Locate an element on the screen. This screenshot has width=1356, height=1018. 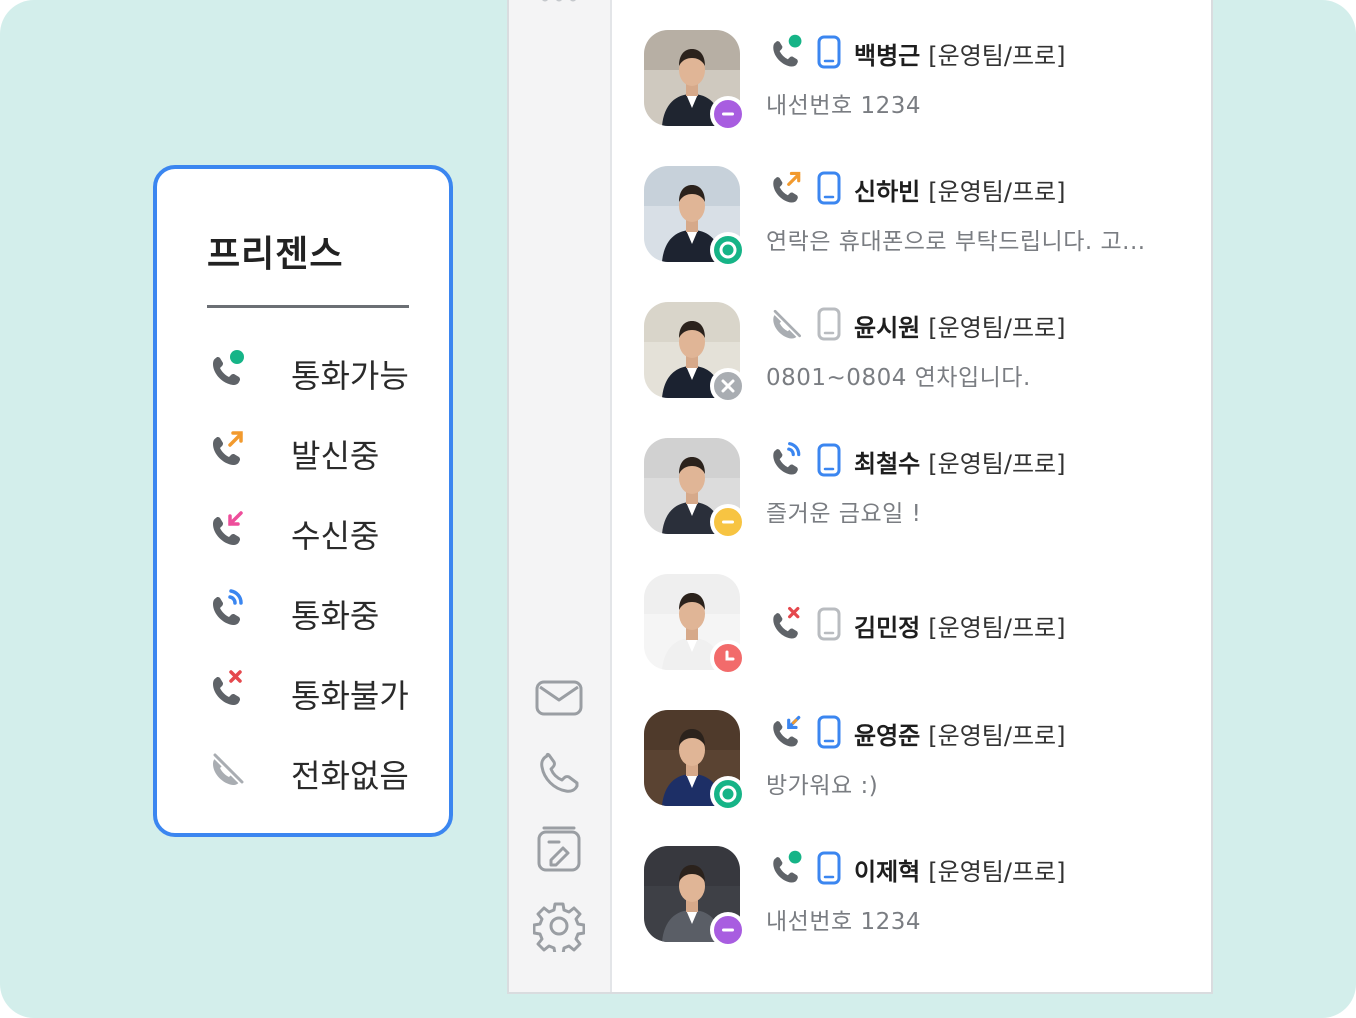
contact-name-line: 이제혁 [운영팀/프로] is located at coordinates (959, 869).